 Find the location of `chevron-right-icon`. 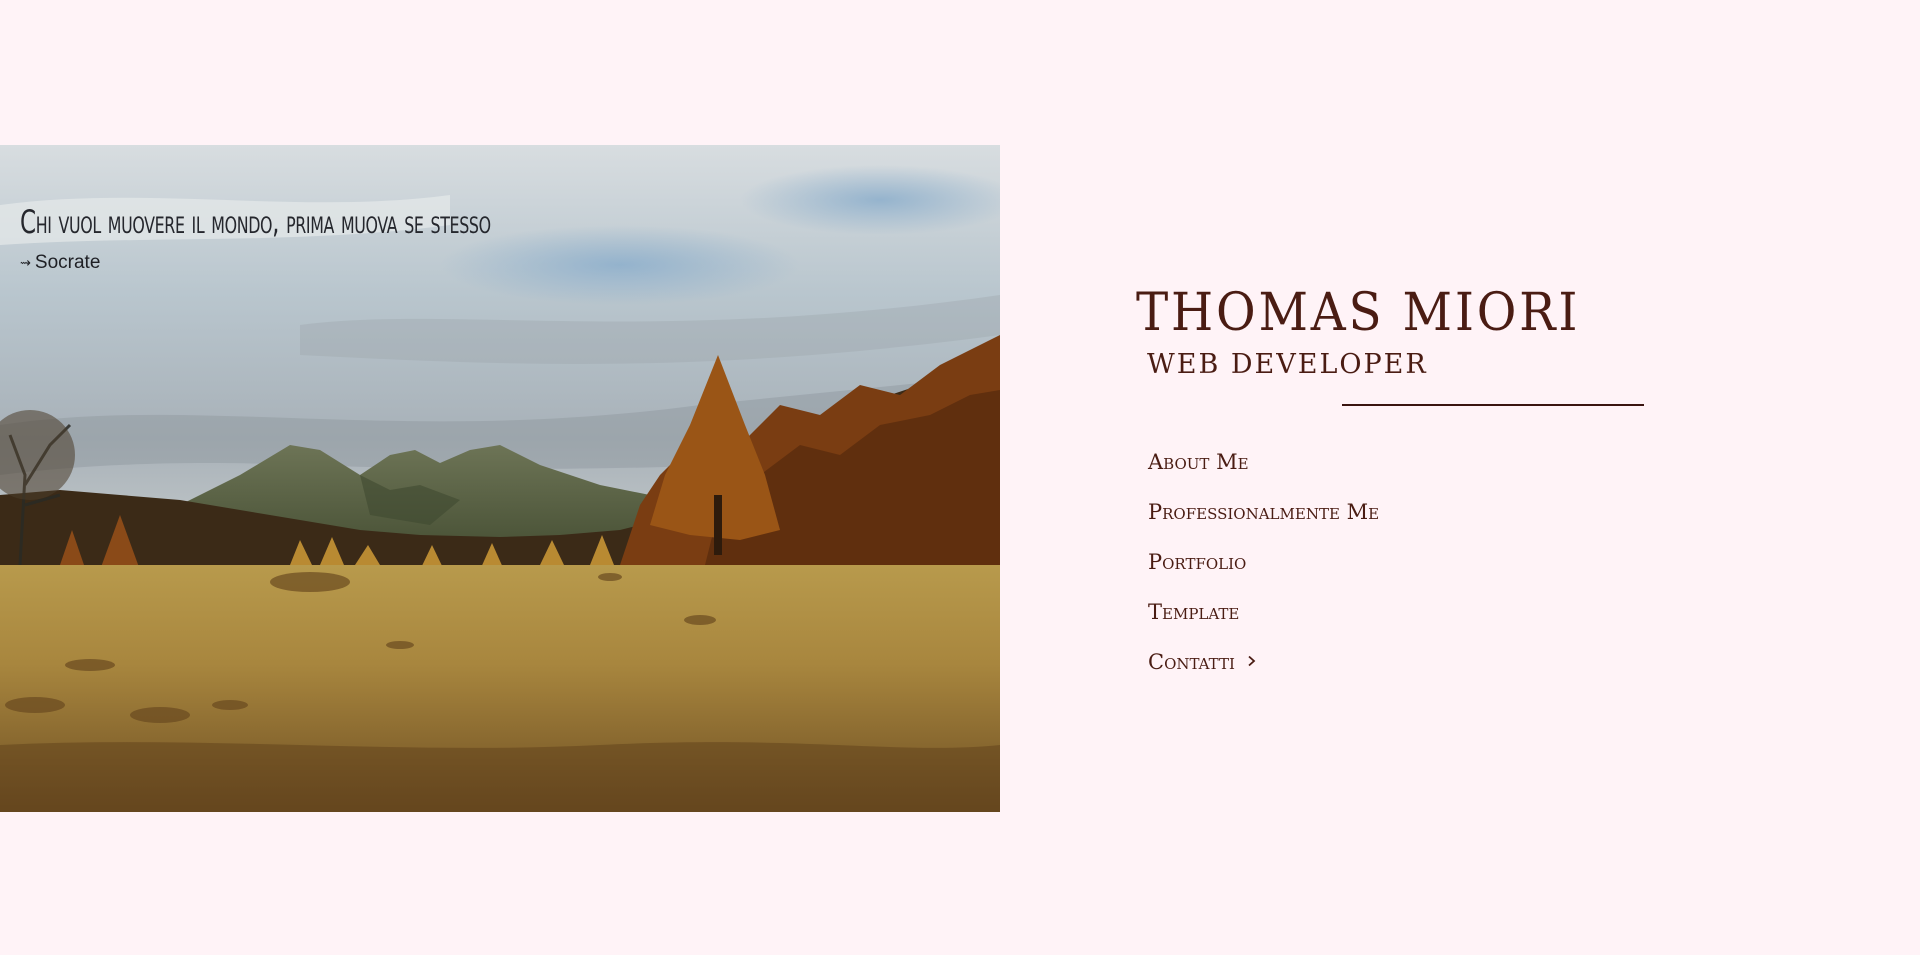

chevron-right-icon is located at coordinates (1251, 662).